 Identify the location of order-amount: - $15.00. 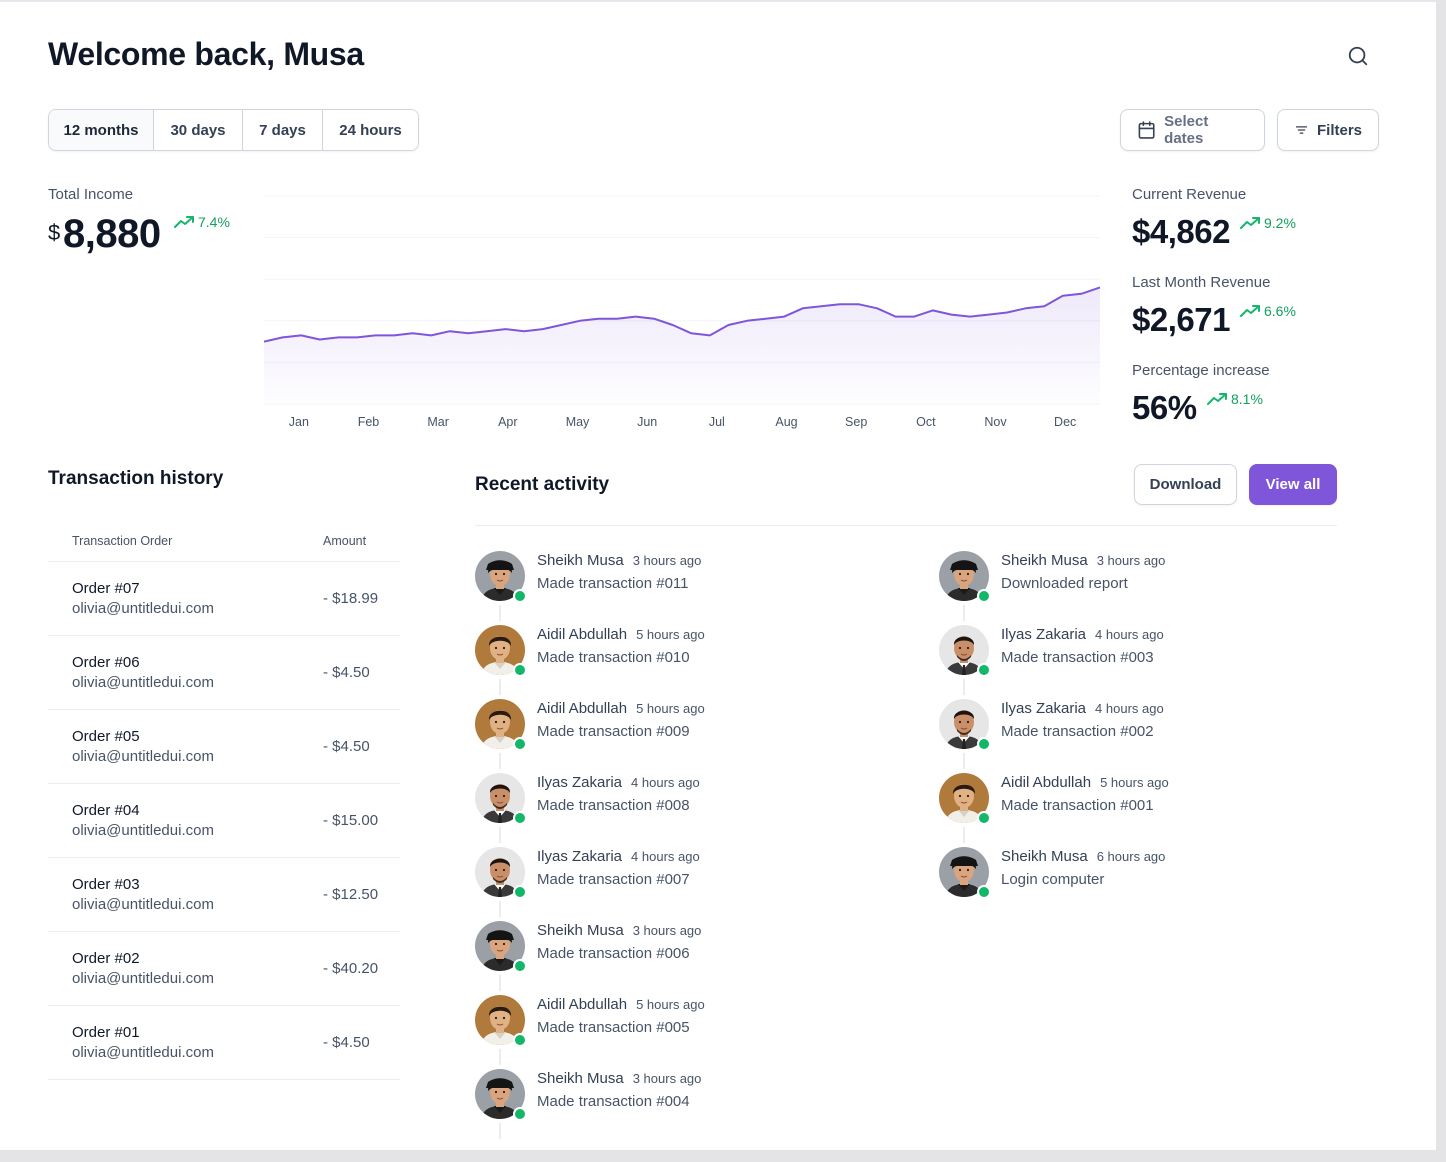
(351, 820).